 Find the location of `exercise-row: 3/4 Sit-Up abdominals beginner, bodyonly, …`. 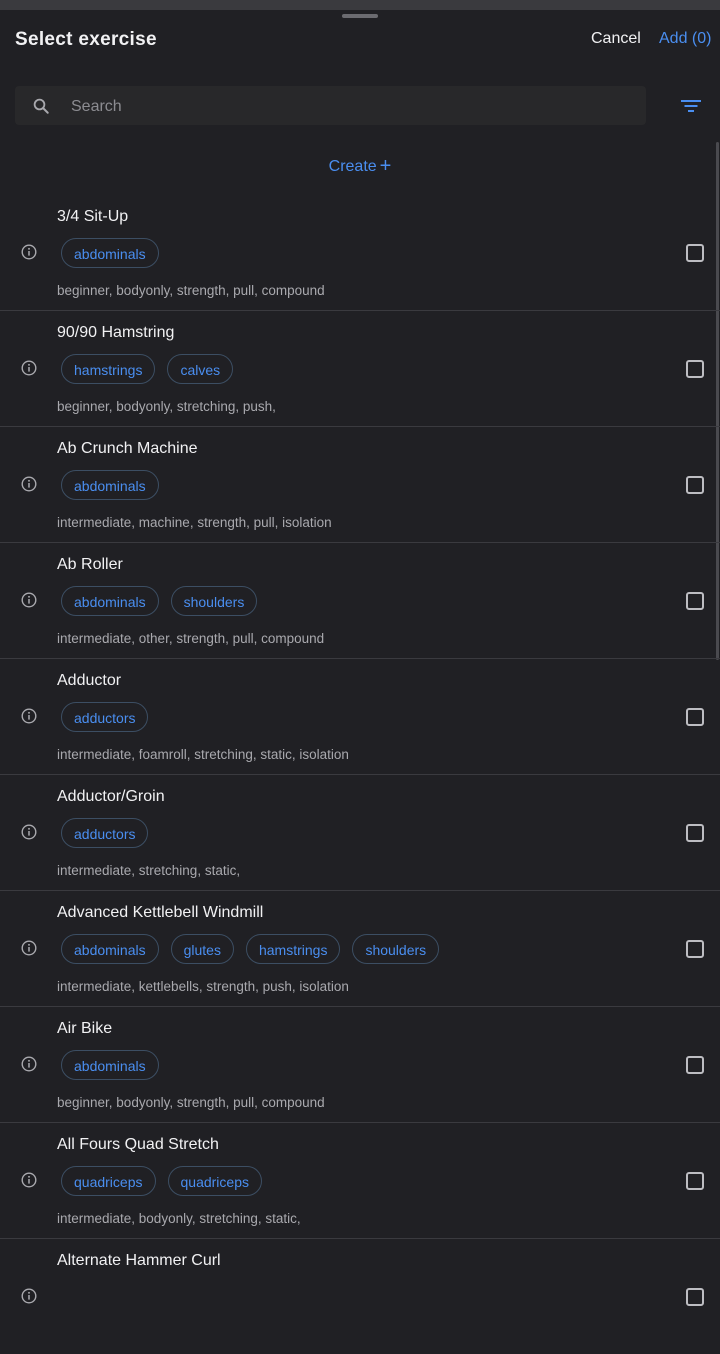

exercise-row: 3/4 Sit-Up abdominals beginner, bodyonly, … is located at coordinates (360, 253).